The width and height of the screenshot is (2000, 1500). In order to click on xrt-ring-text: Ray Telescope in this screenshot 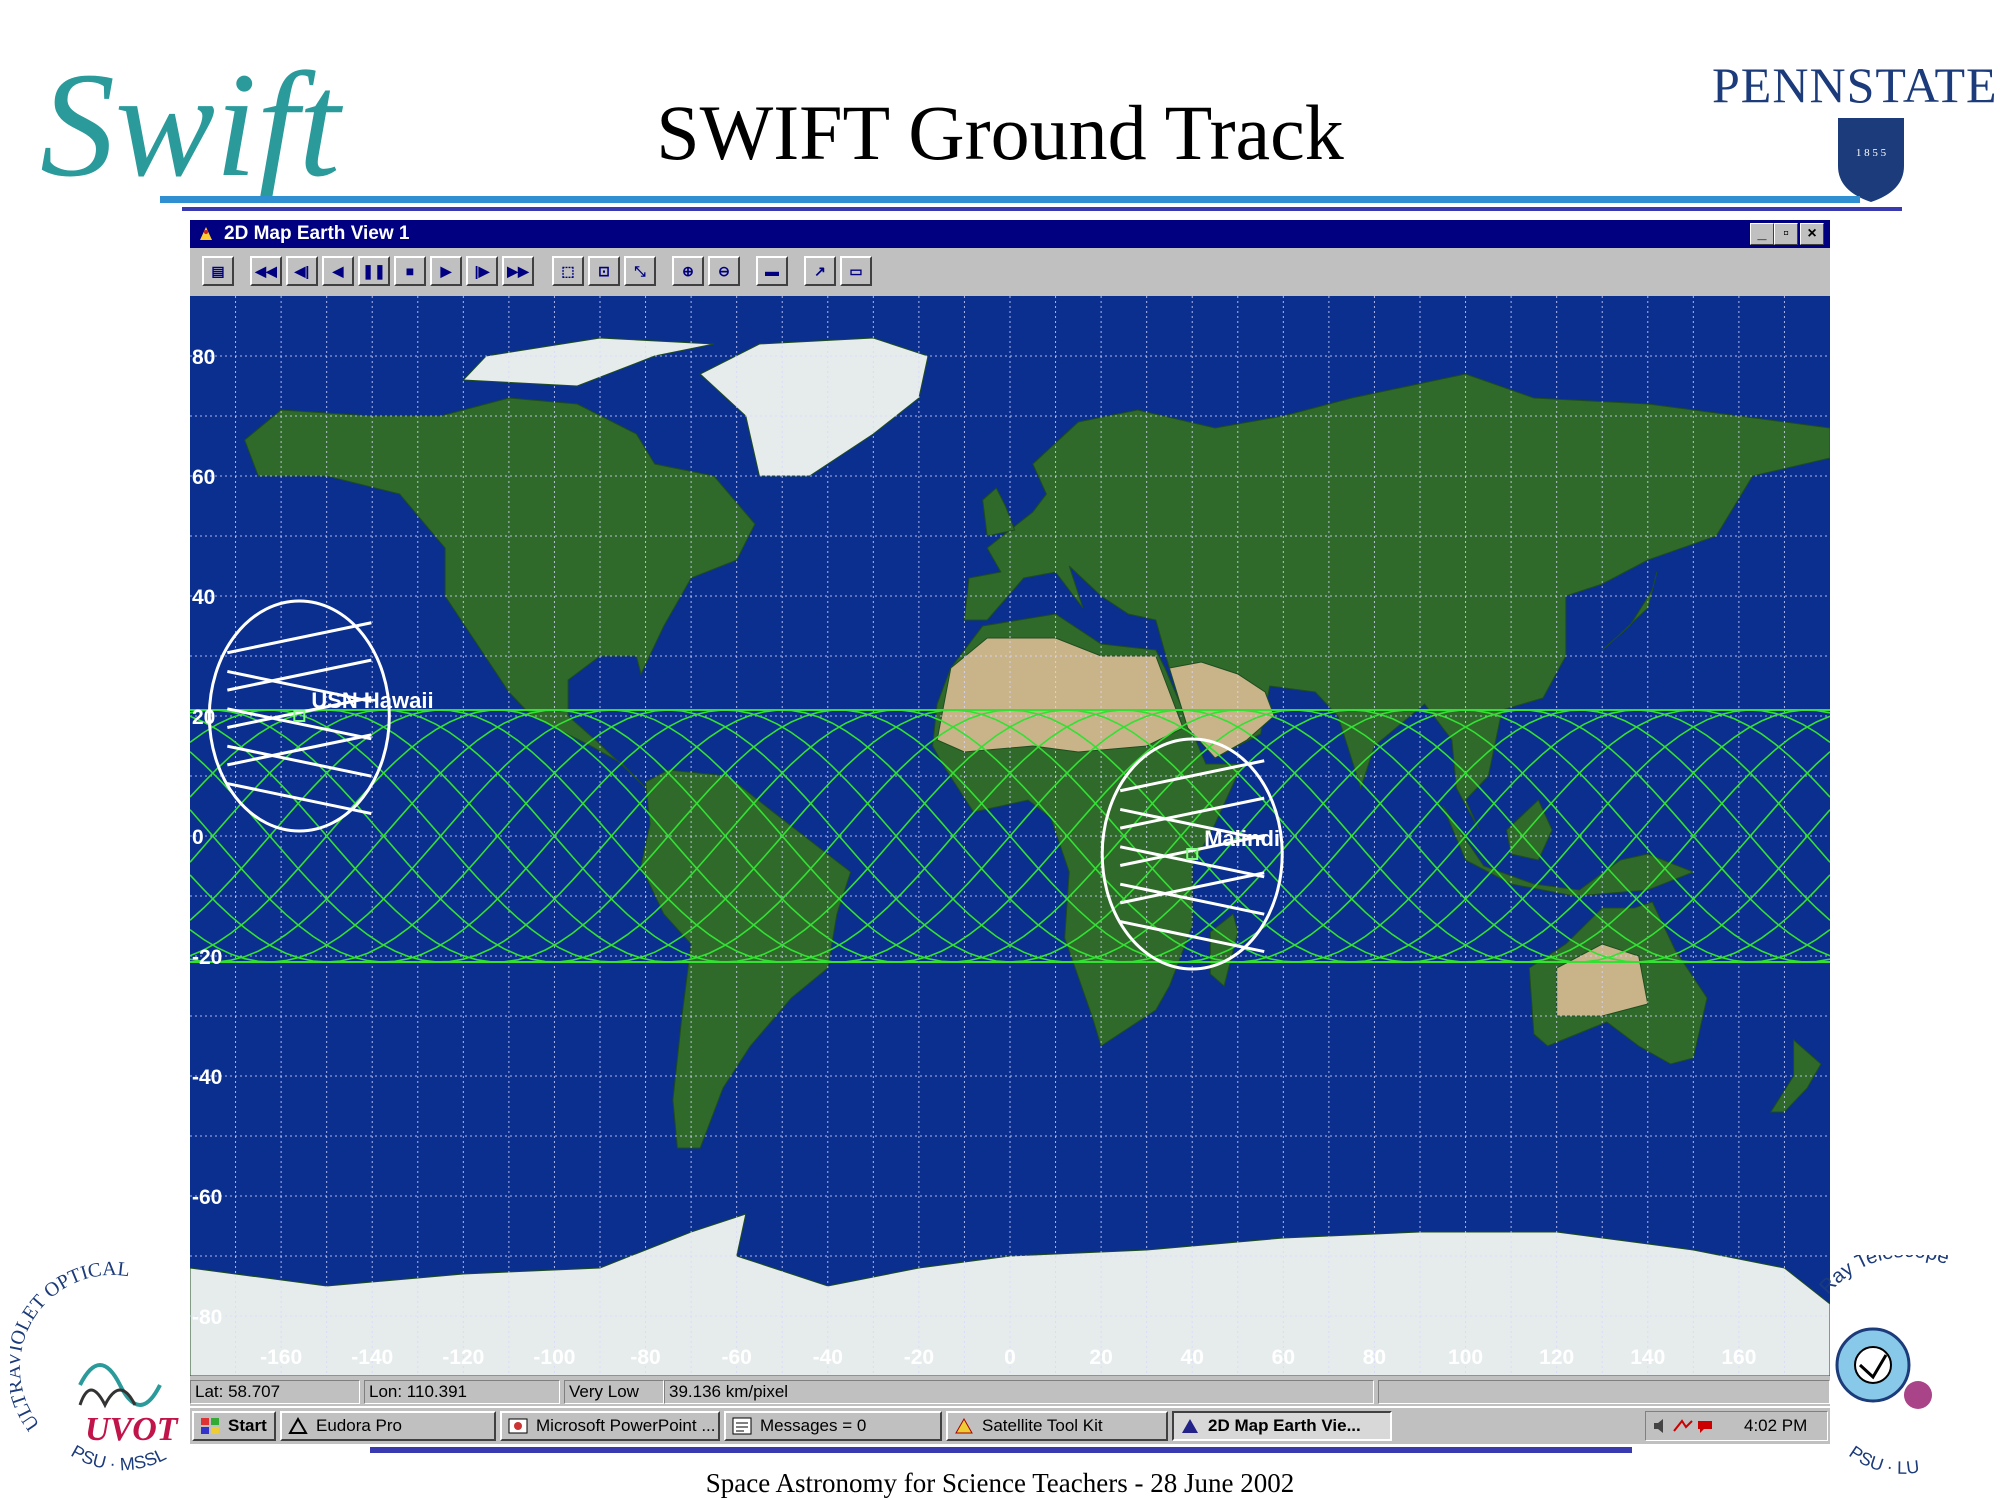, I will do `click(1883, 1276)`.